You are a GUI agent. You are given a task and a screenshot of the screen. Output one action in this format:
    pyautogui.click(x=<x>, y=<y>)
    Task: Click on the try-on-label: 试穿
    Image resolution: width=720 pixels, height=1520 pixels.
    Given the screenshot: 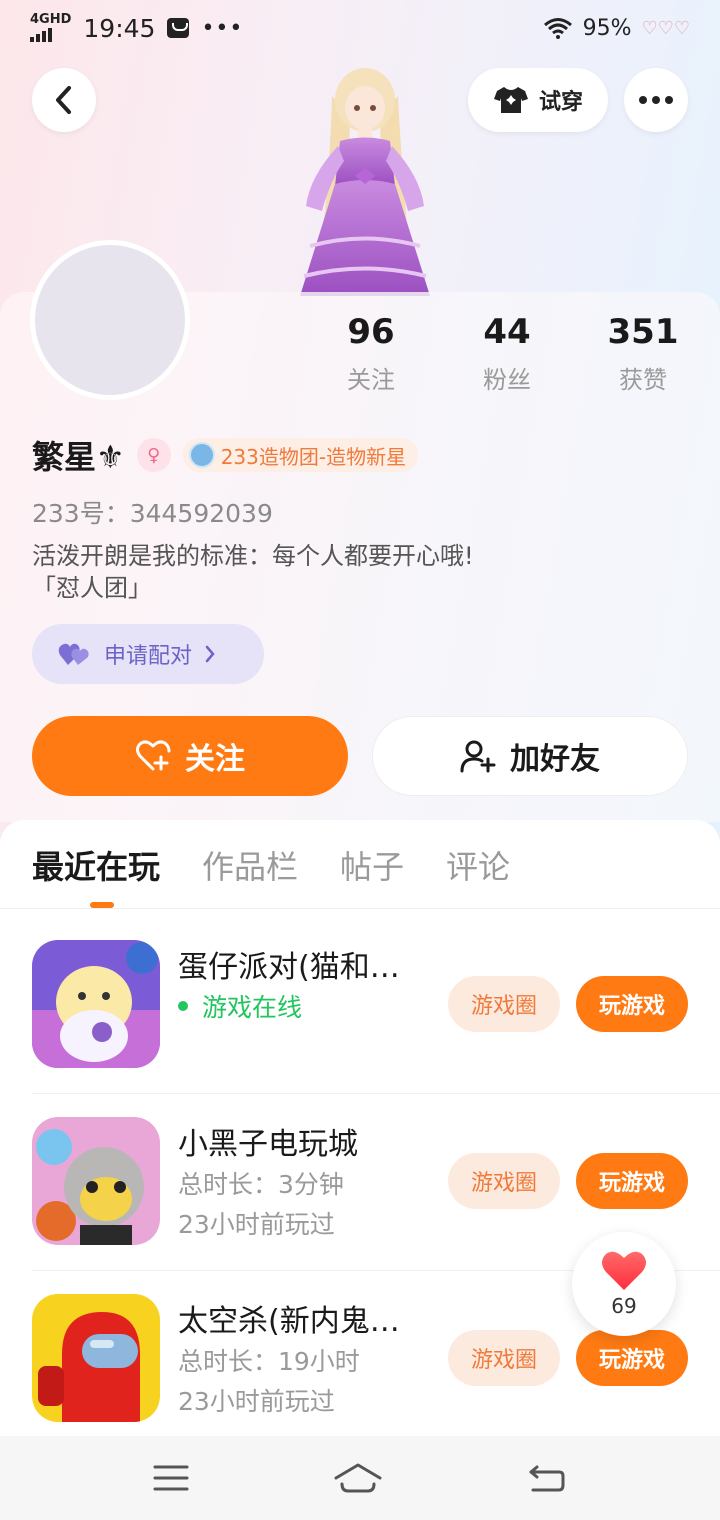 What is the action you would take?
    pyautogui.click(x=560, y=102)
    